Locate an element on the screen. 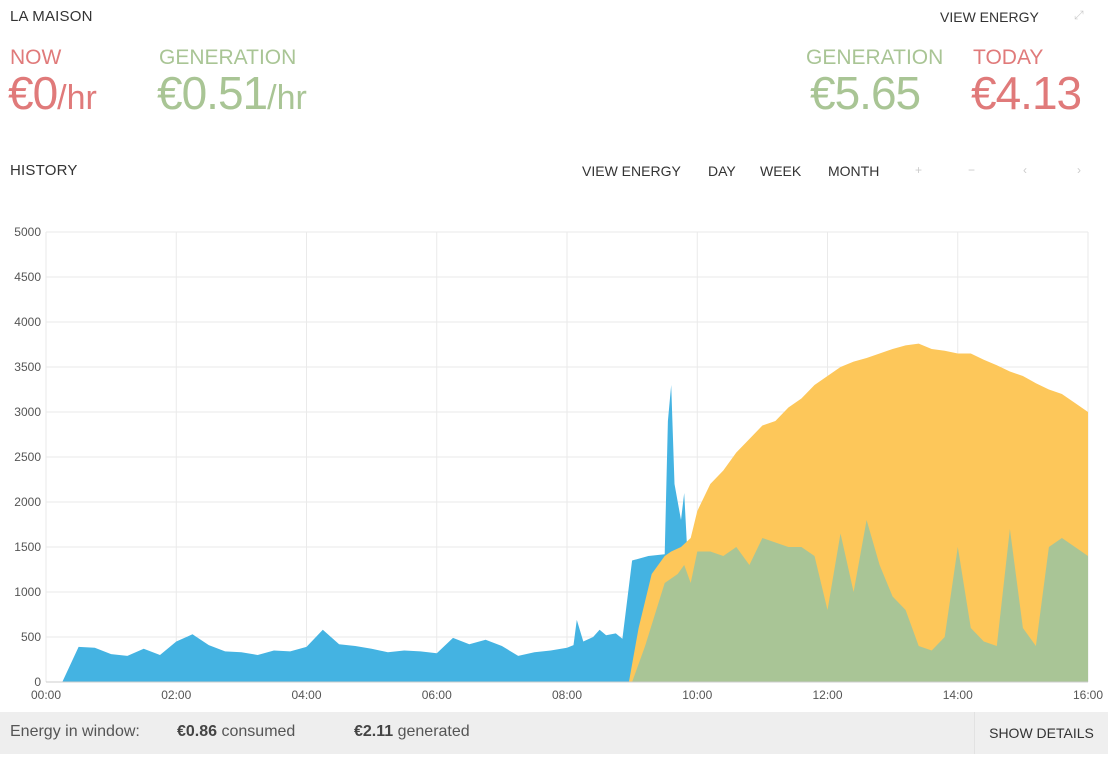  x-tick-label: 04:00 is located at coordinates (306, 695).